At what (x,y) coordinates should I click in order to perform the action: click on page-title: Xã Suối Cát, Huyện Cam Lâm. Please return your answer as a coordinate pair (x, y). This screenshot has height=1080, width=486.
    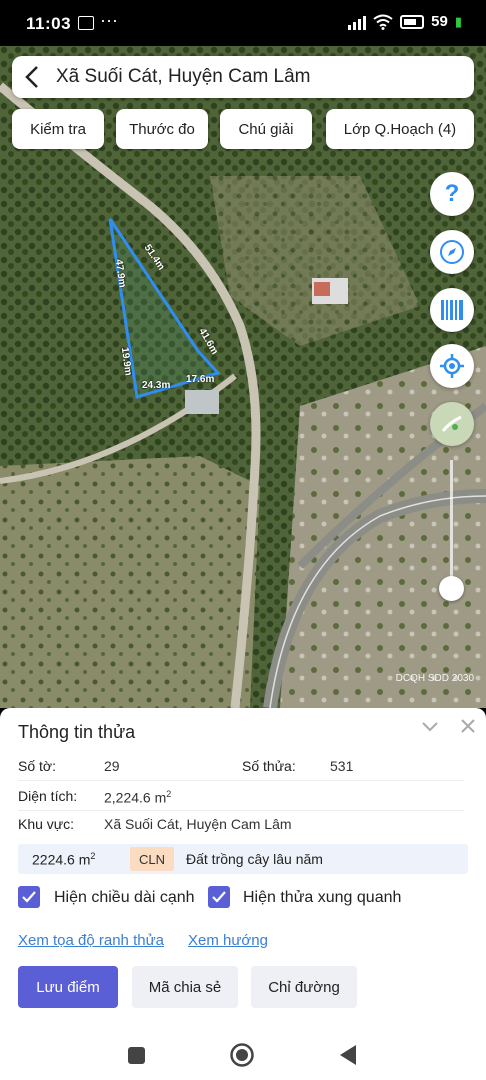
    Looking at the image, I should click on (183, 76).